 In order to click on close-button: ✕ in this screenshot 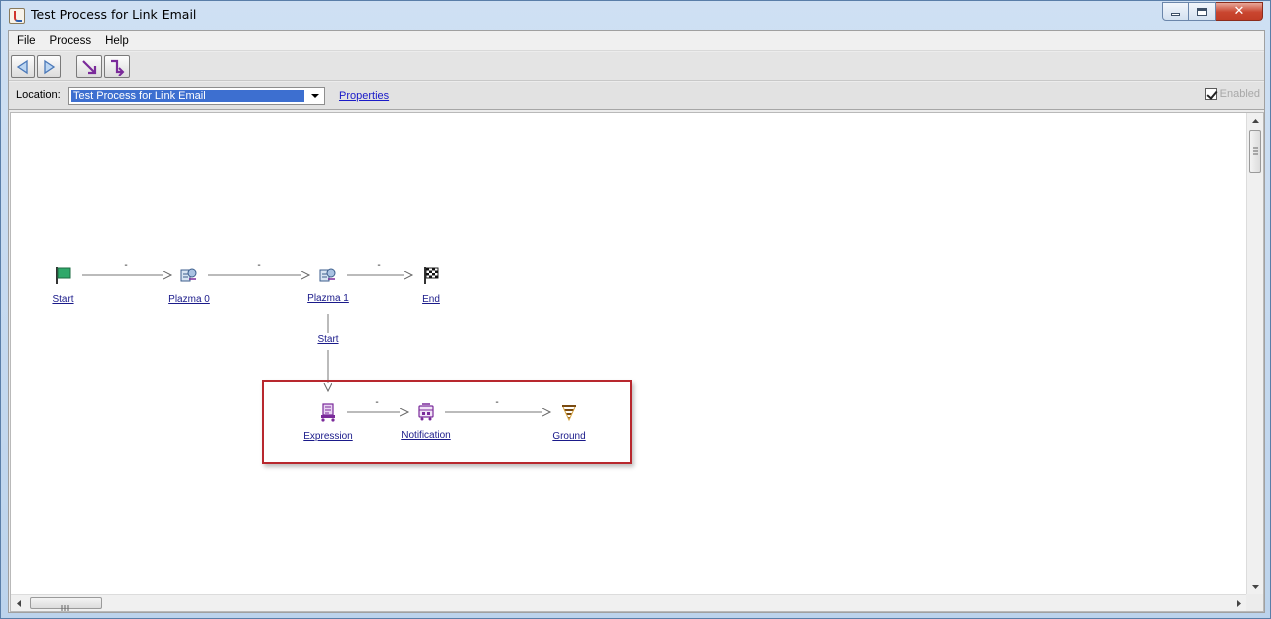, I will do `click(1239, 11)`.